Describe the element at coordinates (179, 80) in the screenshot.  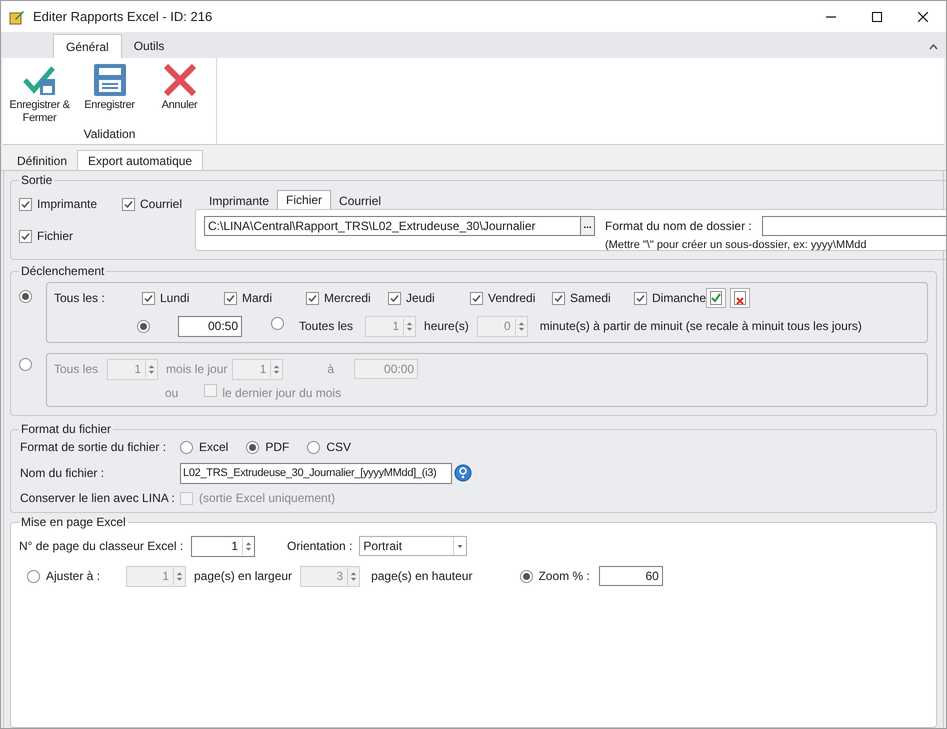
I see `cross-icon` at that location.